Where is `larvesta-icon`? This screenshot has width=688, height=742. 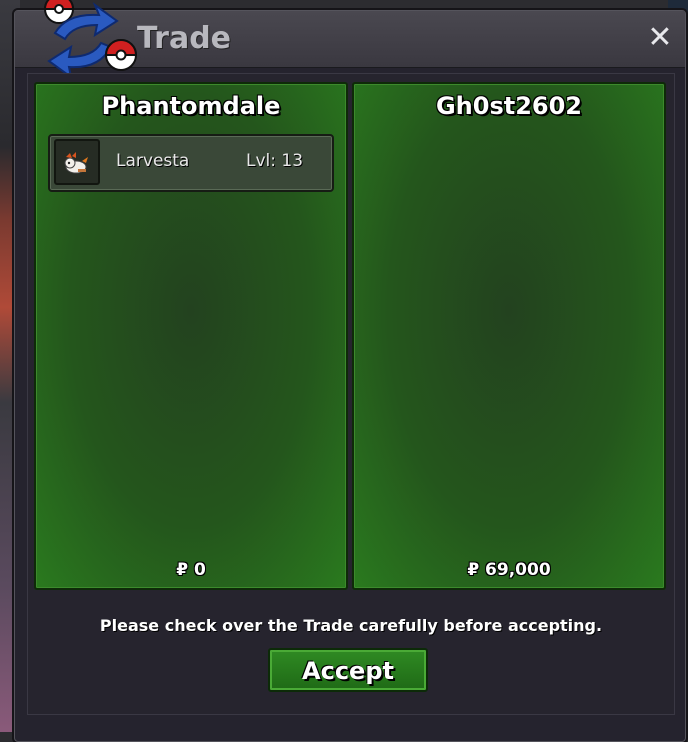
larvesta-icon is located at coordinates (77, 162).